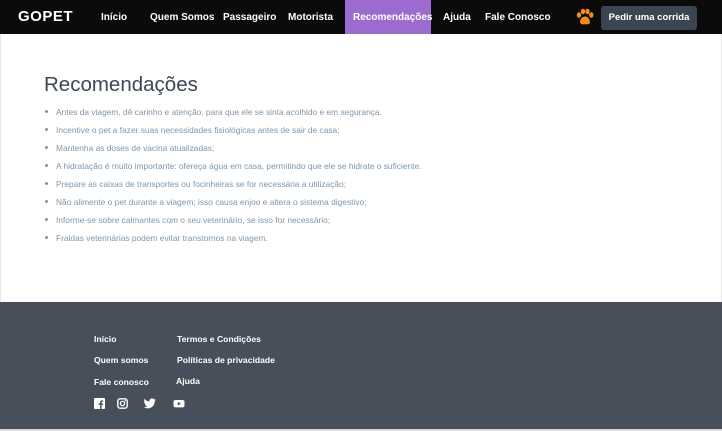  Describe the element at coordinates (121, 360) in the screenshot. I see `footer-link-quem-somos: Quem somos` at that location.